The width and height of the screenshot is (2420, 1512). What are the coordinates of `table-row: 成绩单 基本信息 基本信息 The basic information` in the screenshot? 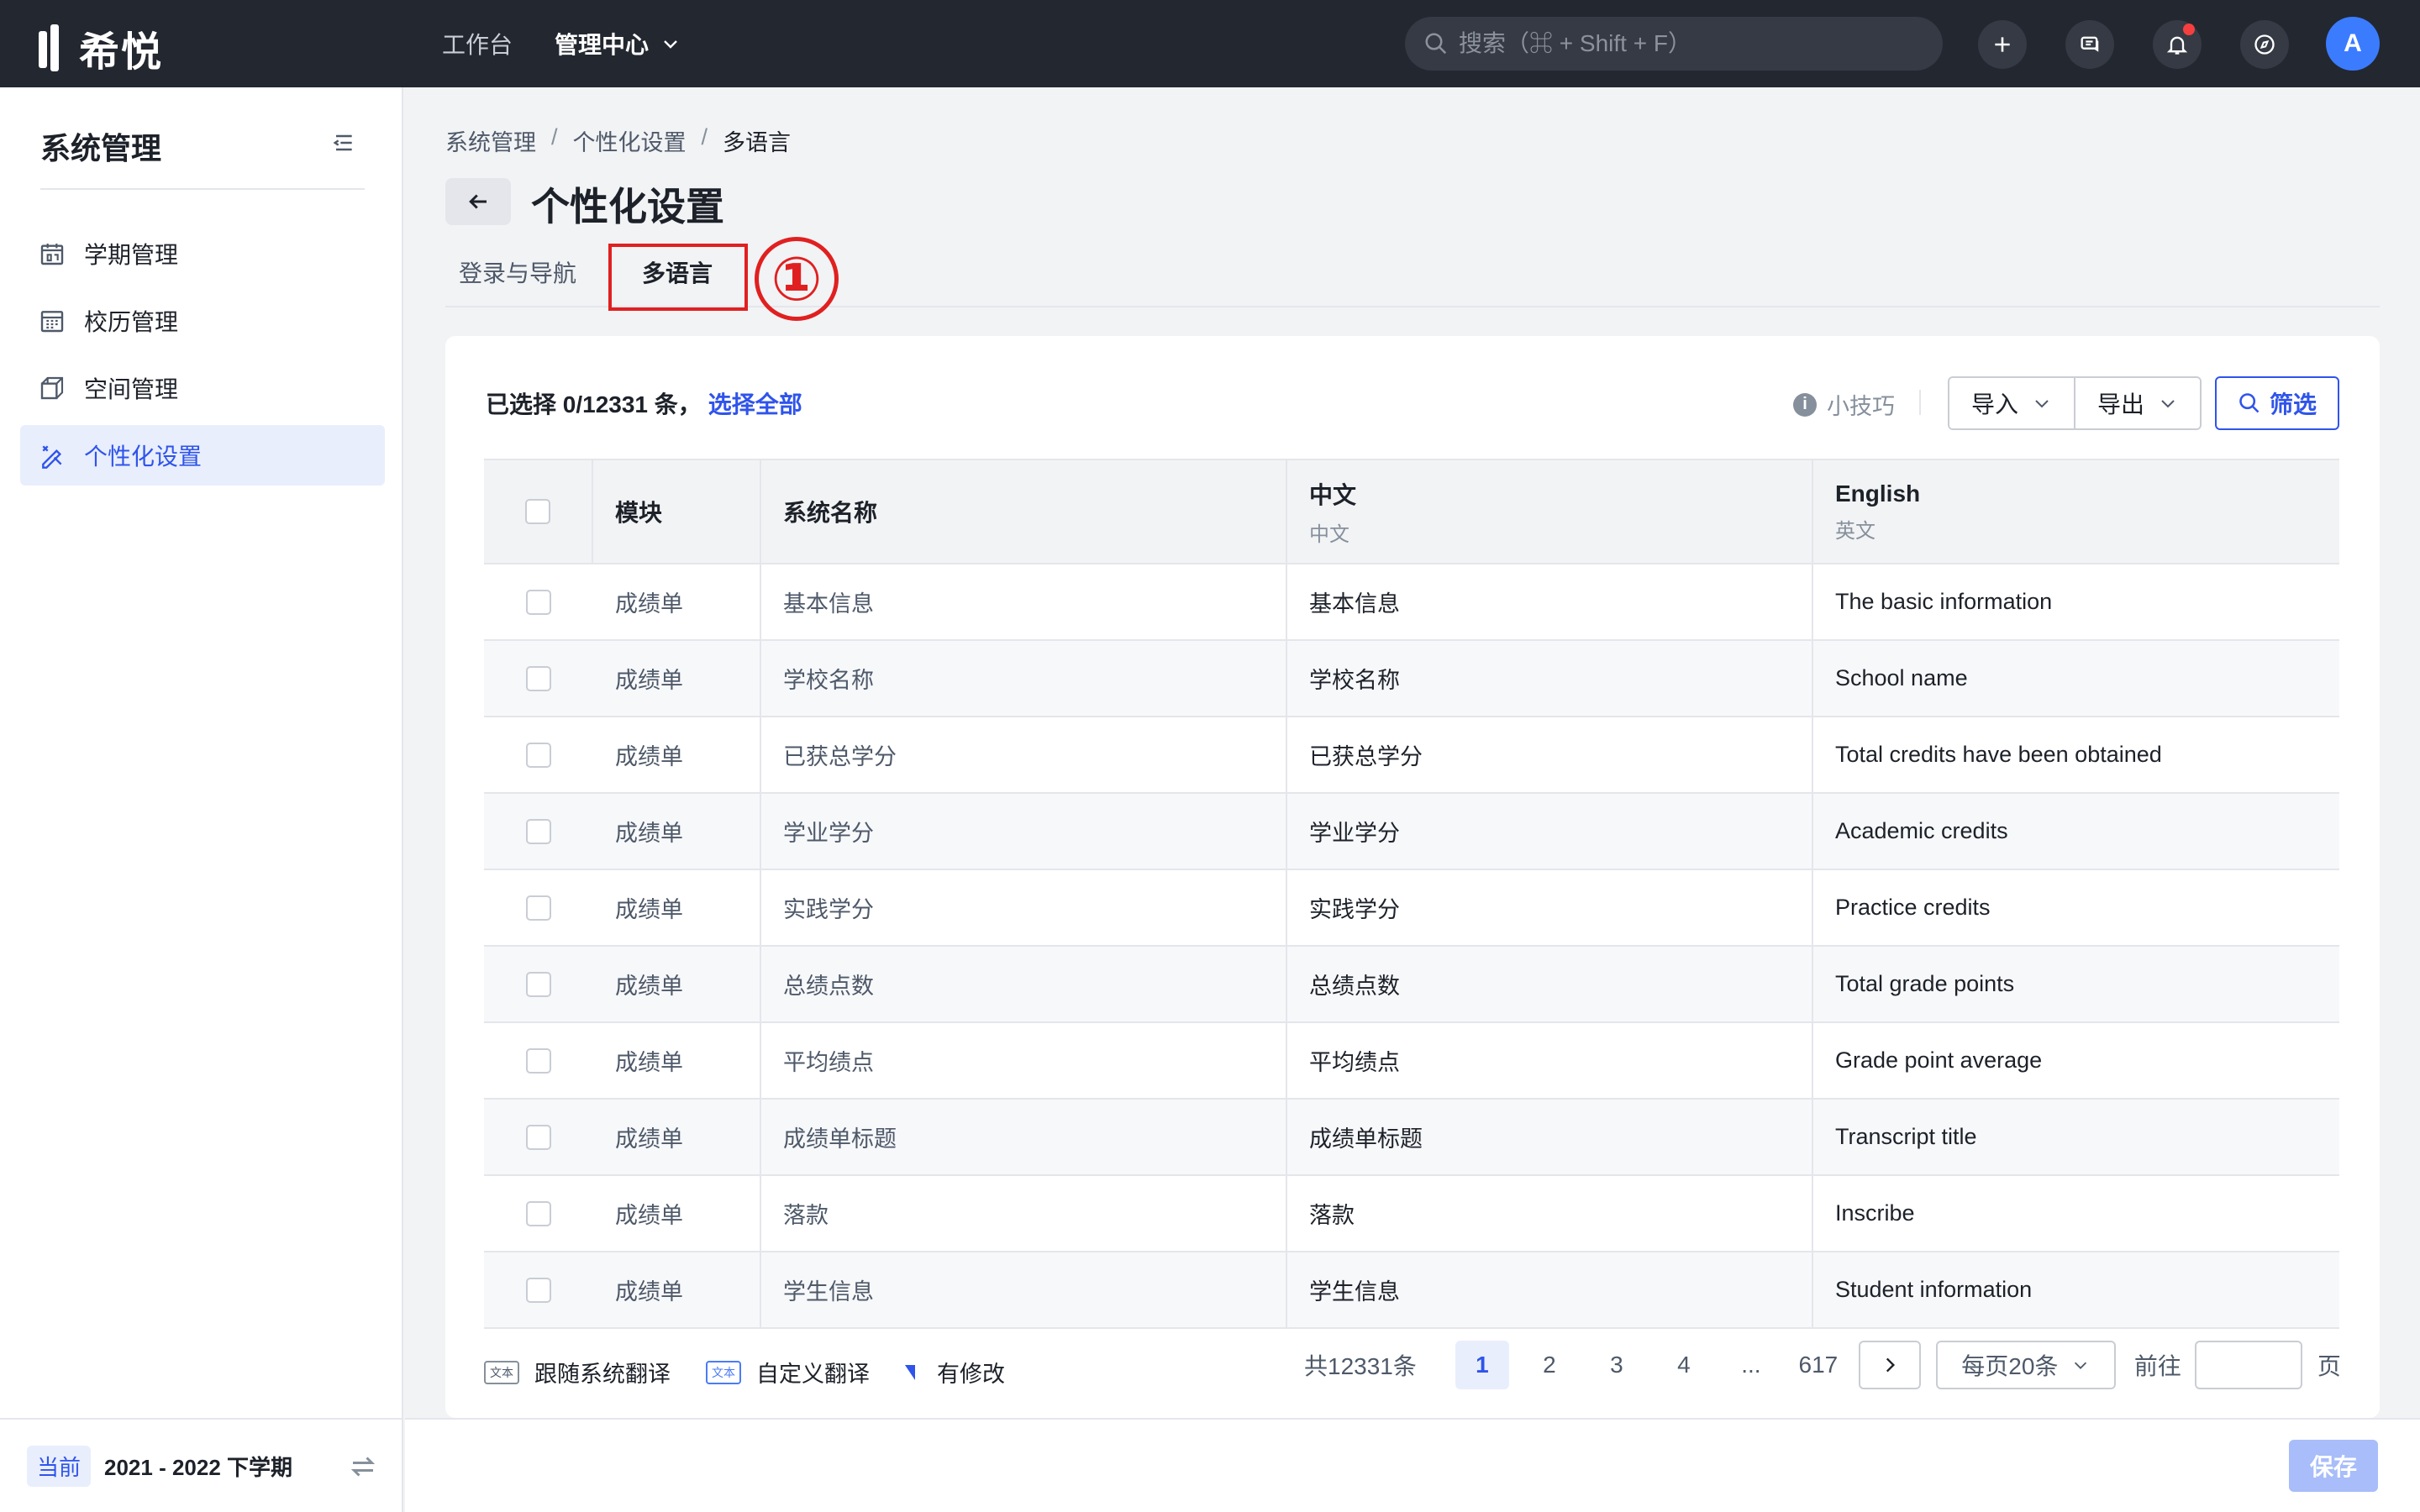 It's located at (1411, 602).